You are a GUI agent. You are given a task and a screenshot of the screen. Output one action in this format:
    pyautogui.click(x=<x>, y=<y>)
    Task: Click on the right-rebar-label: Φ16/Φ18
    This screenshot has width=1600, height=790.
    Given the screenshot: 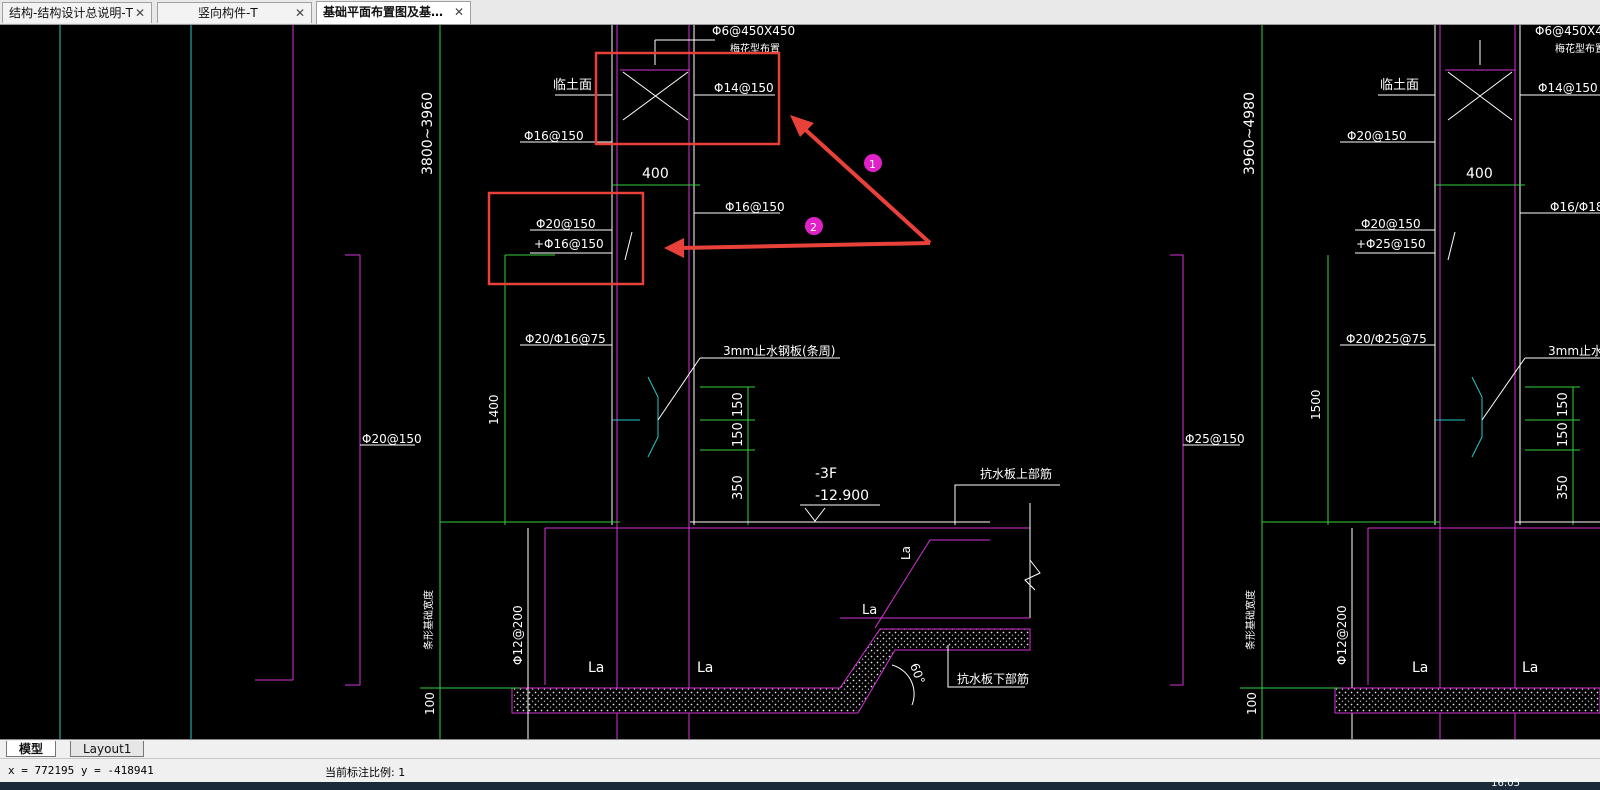 What is the action you would take?
    pyautogui.click(x=1575, y=207)
    